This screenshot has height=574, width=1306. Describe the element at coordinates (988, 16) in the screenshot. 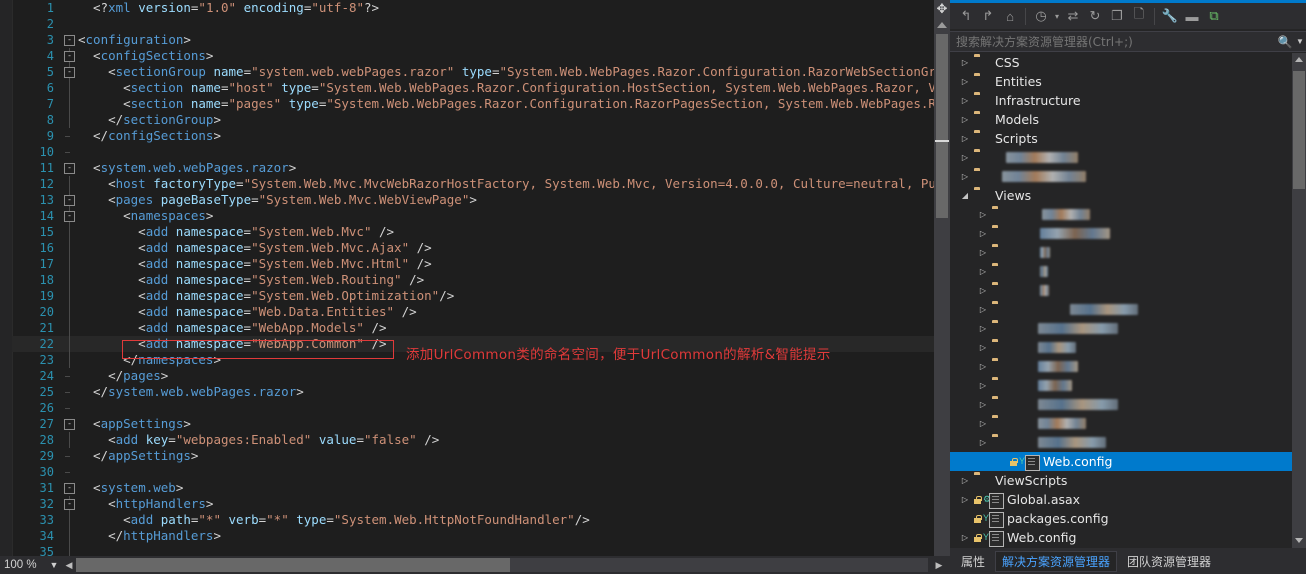

I see `forward-icon: ↱` at that location.